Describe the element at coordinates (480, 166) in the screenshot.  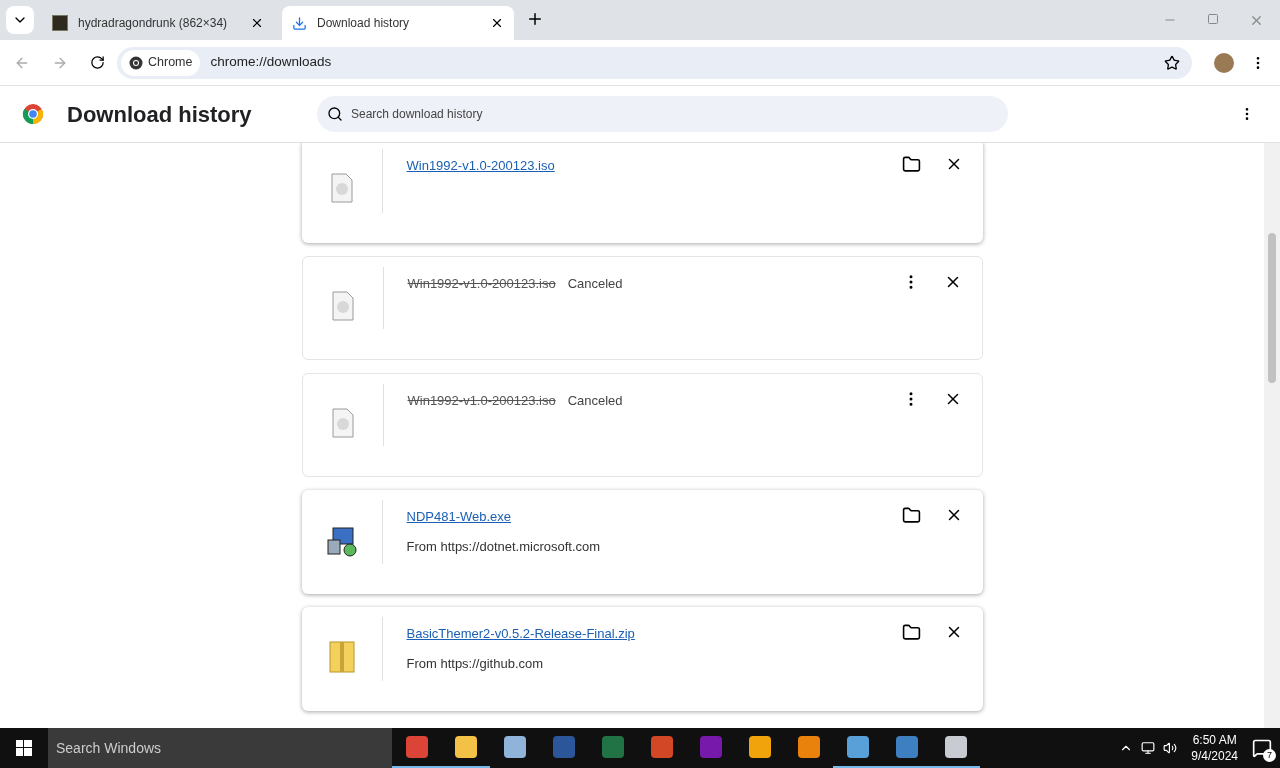
I see `file-link: Win1992-v1.0-200123.iso` at that location.